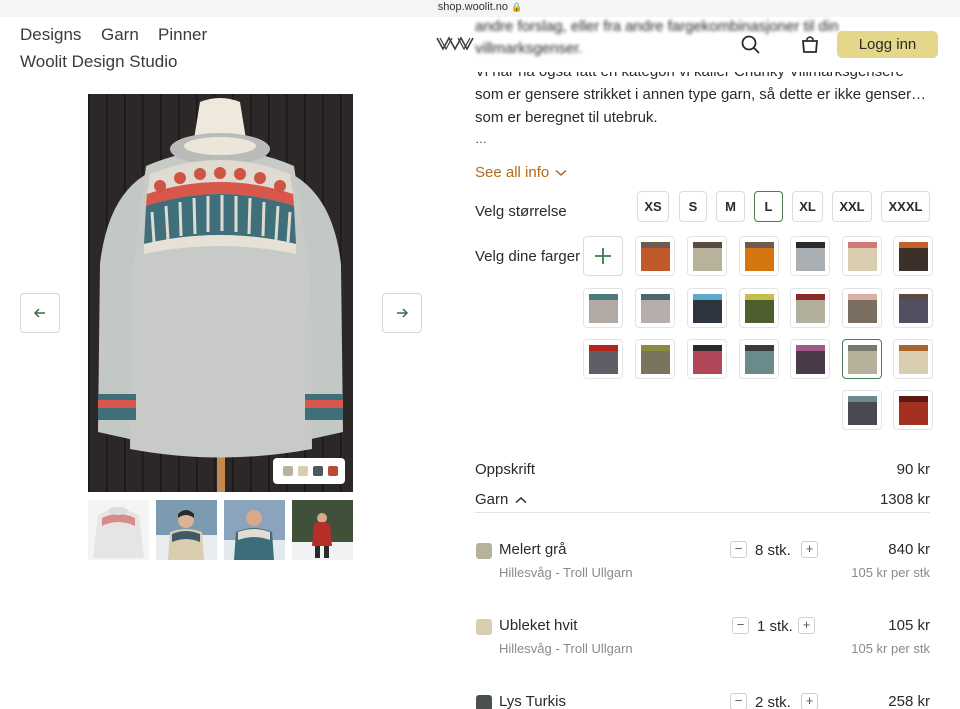  Describe the element at coordinates (505, 469) in the screenshot. I see `pattern-label: Oppskrift` at that location.